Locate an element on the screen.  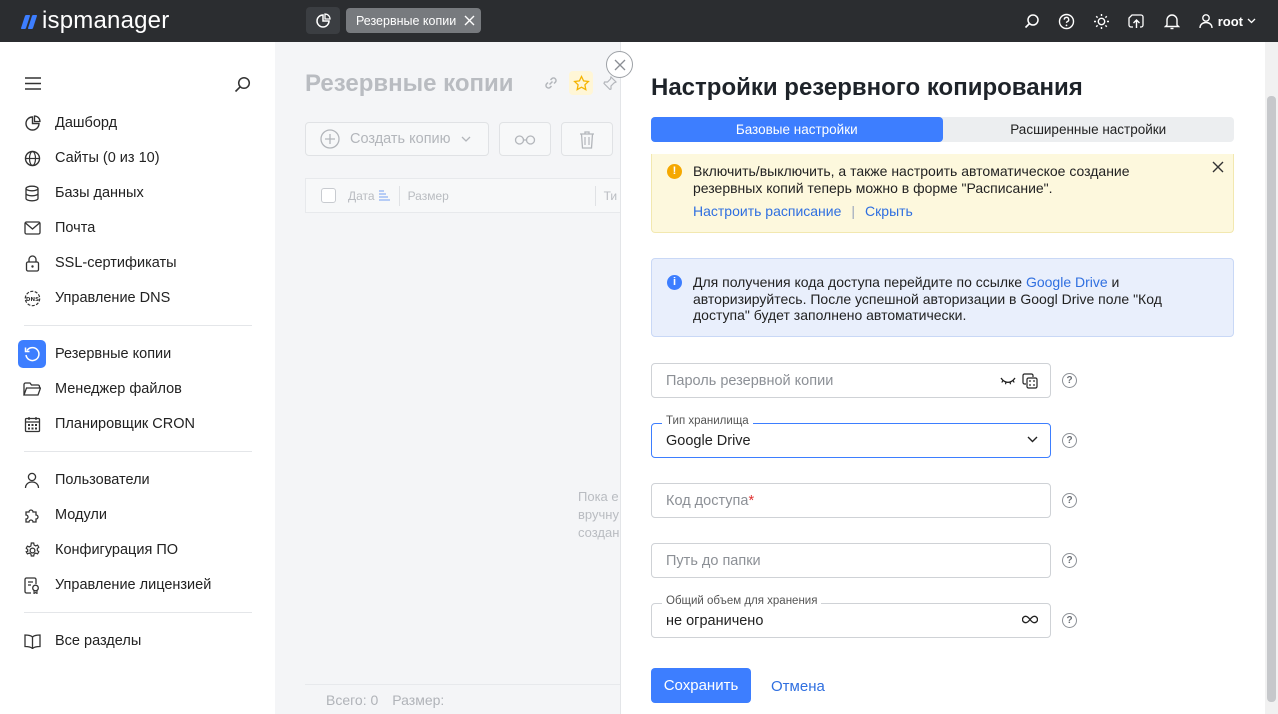
sidebar-item-label: Все разделы is located at coordinates (98, 641).